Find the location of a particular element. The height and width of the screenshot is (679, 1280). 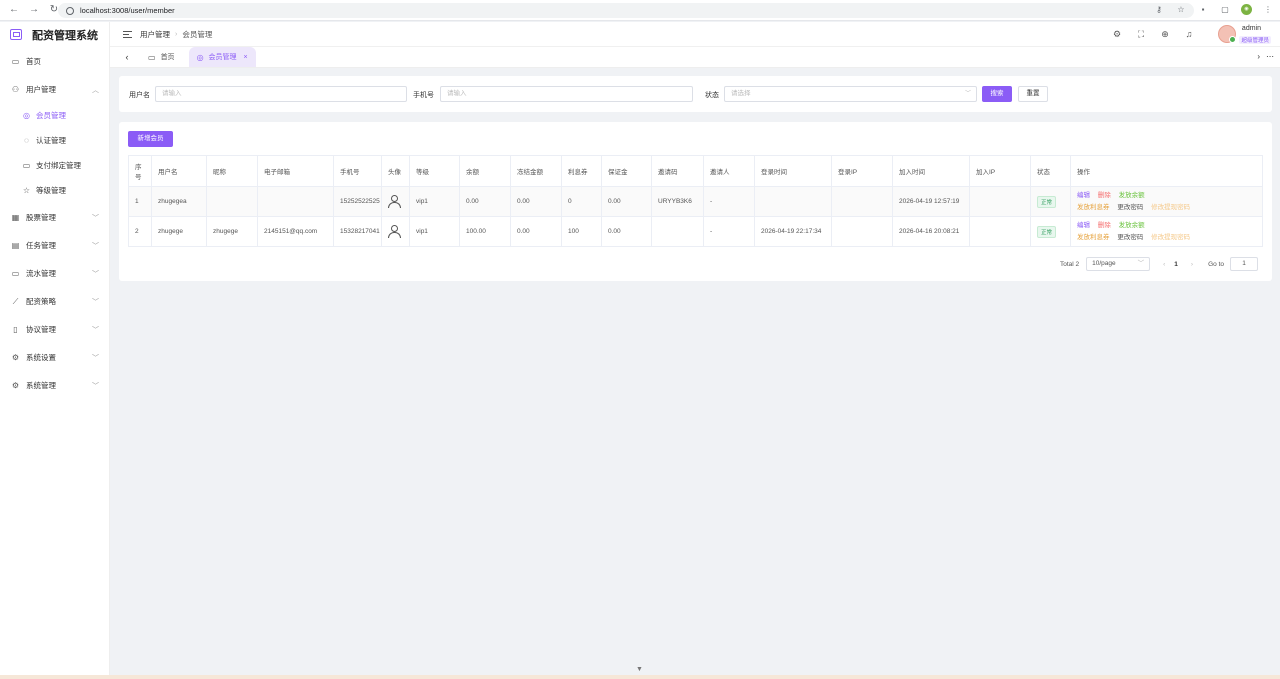

sidebar-item-sys-mgmt: ⚙ 系统管理 ﹀ is located at coordinates (54, 385).